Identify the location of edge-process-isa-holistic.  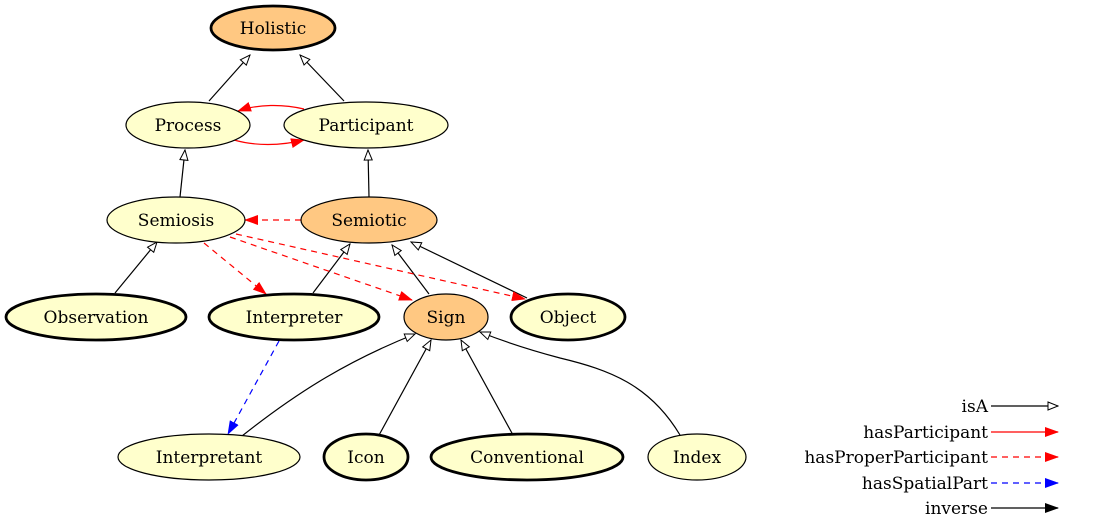
(229, 78).